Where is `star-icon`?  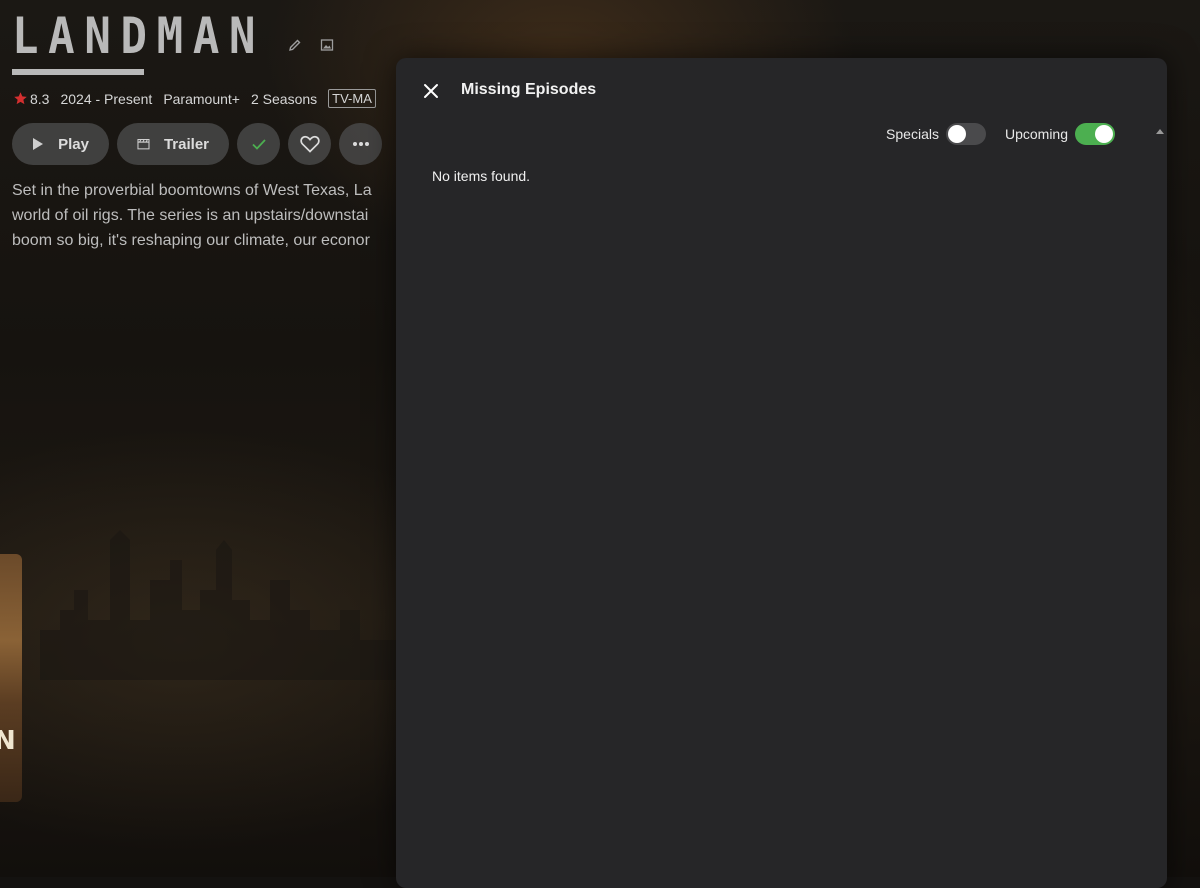
star-icon is located at coordinates (20, 98).